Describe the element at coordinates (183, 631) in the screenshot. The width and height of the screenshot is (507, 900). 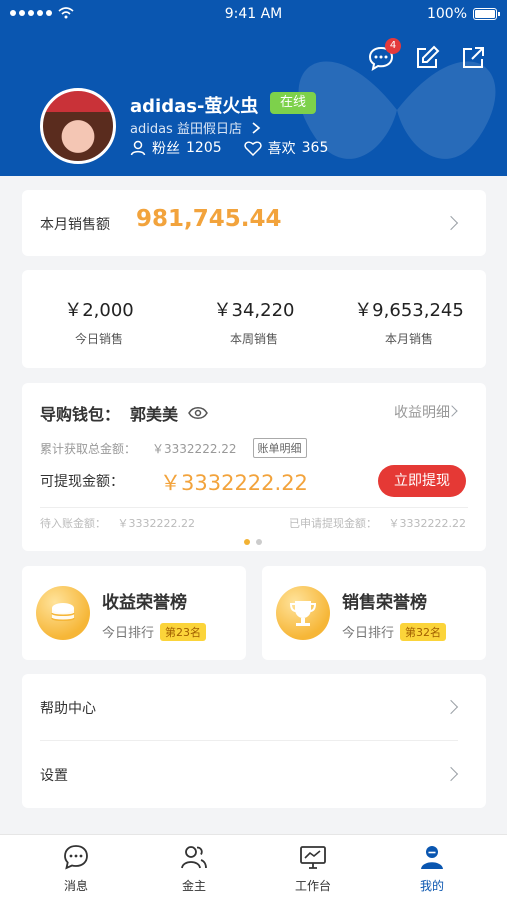
I see `ranking-position-badge: 第23名` at that location.